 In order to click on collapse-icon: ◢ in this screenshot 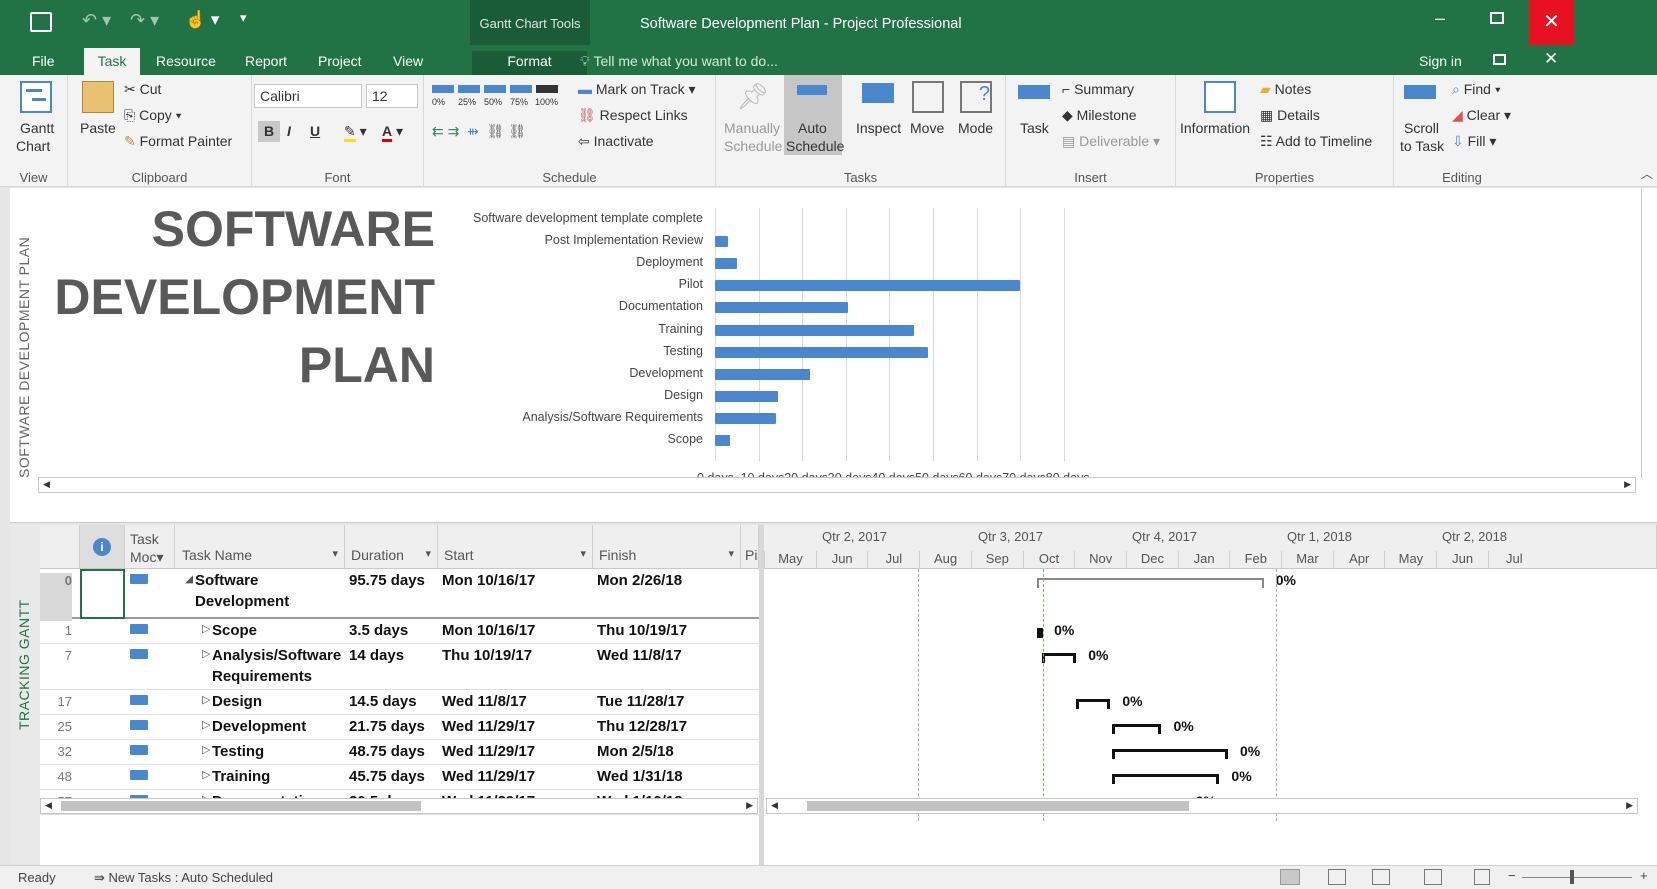, I will do `click(189, 578)`.